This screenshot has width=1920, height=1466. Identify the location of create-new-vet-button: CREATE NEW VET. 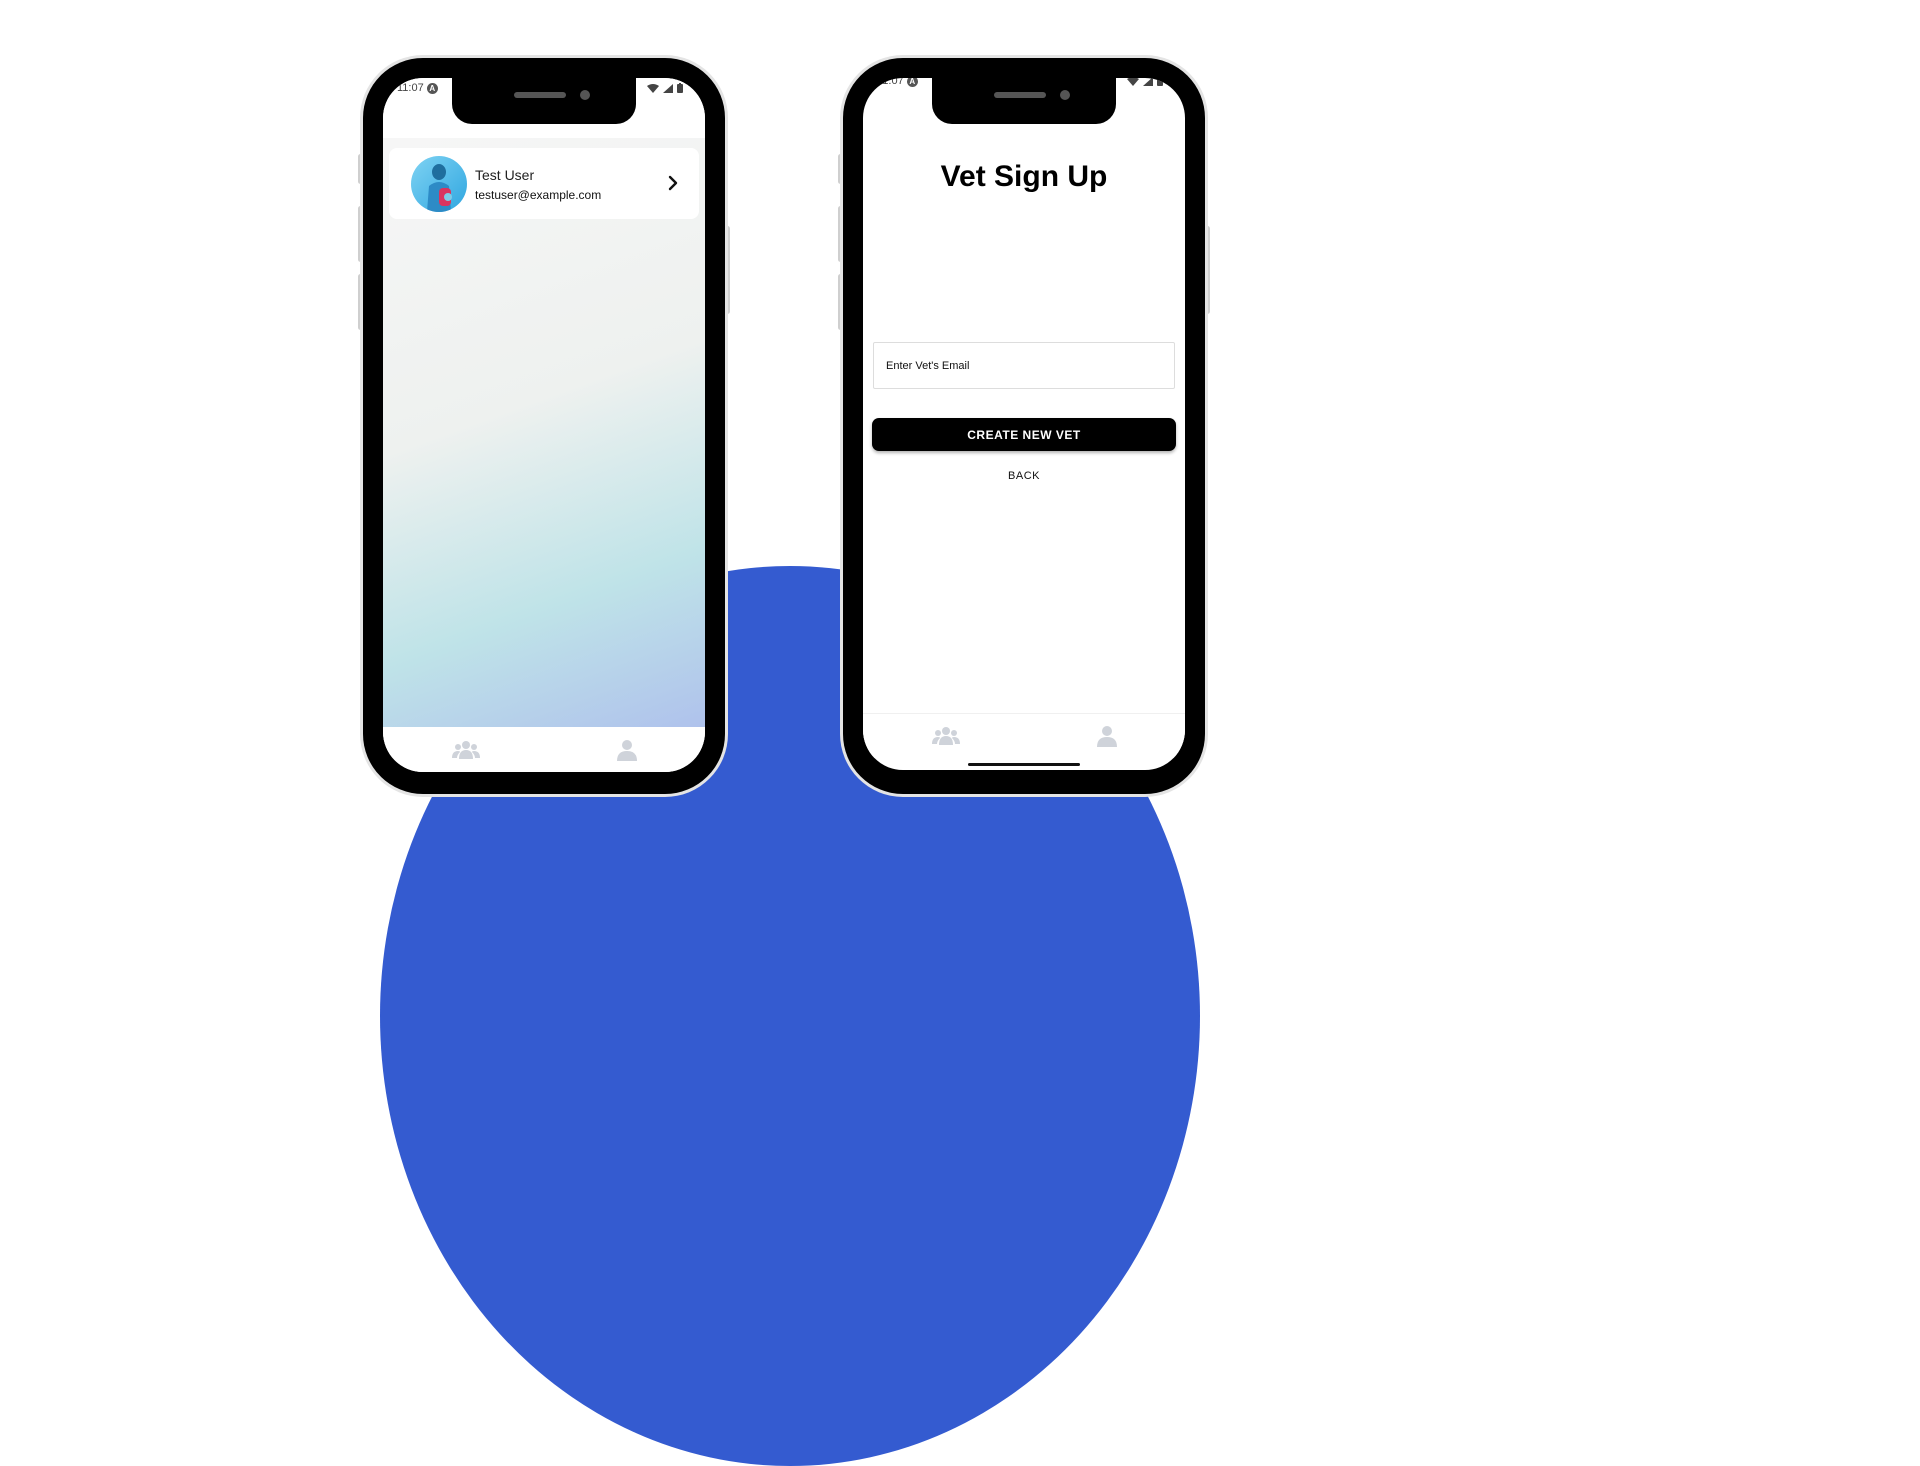
(1024, 434).